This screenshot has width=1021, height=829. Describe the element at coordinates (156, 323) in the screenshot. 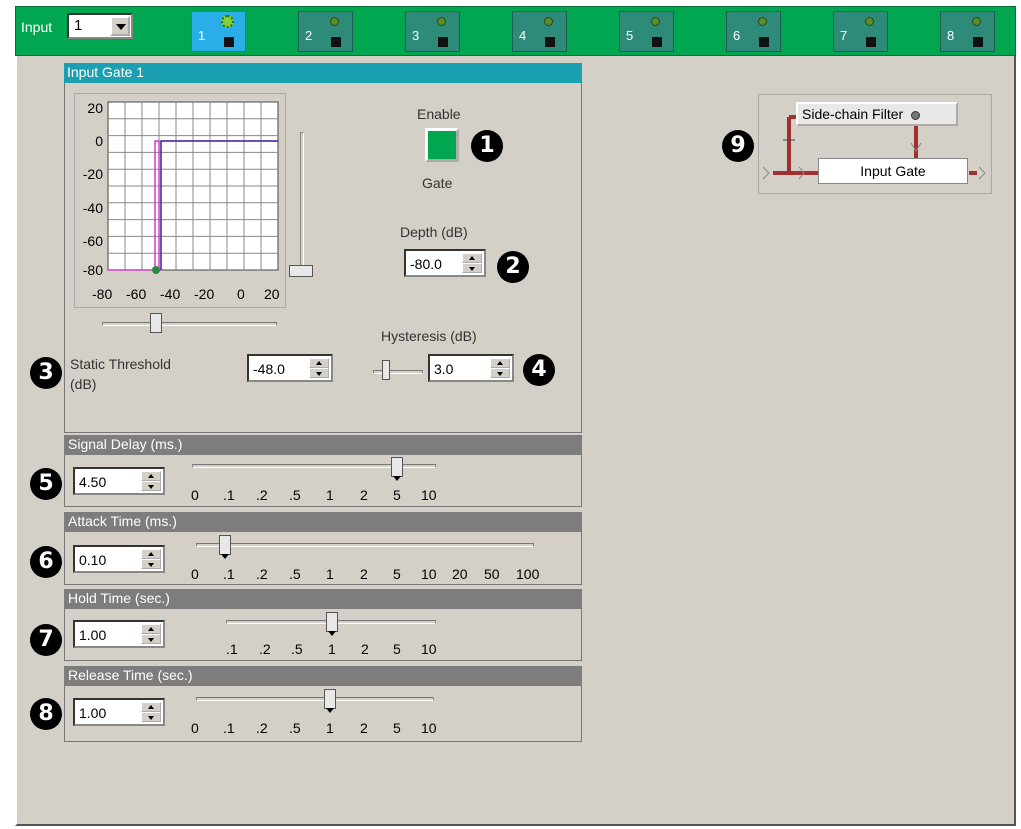

I see `threshold-slider-thumb` at that location.